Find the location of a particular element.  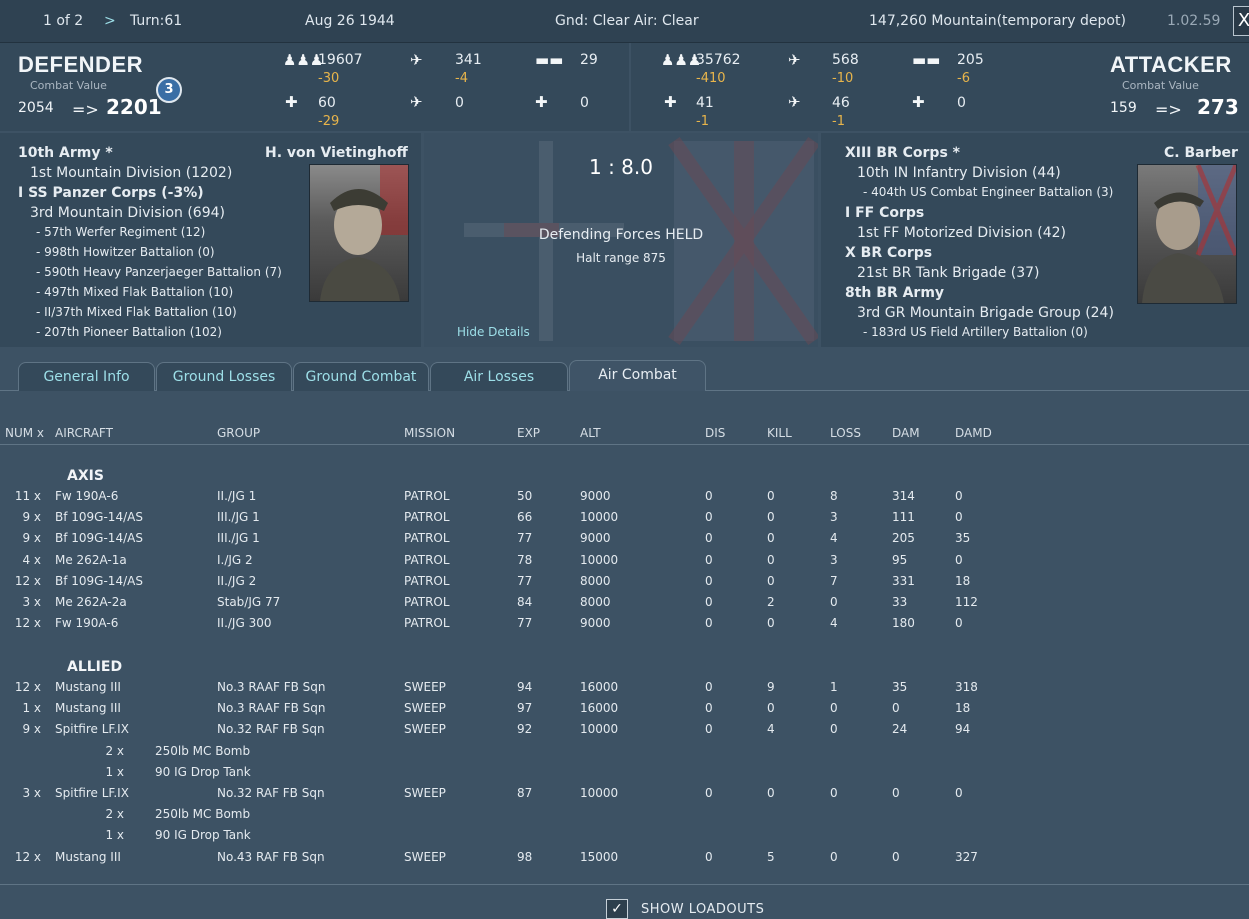

cell-aircraft: Me 262A-1a is located at coordinates (91, 559).